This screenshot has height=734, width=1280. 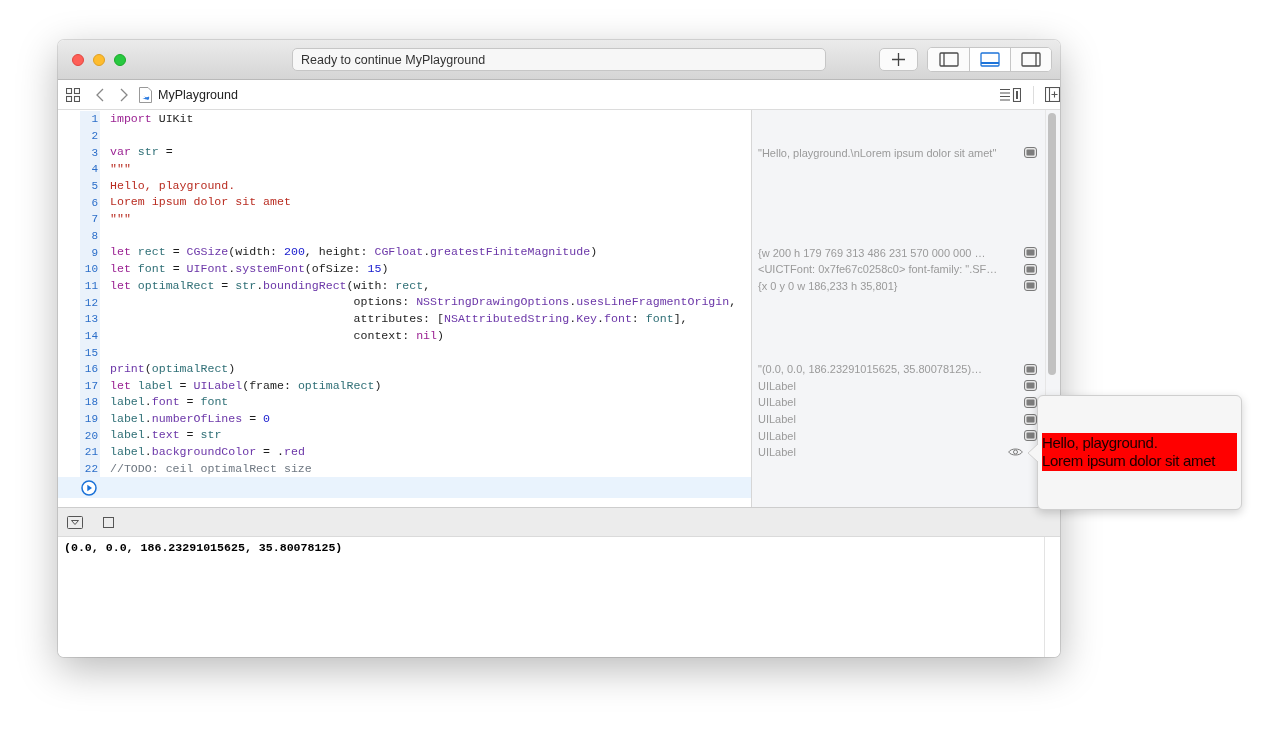 I want to click on code-line: attributes: [NSAttributedString.Key.font: font],, so click(x=520, y=318).